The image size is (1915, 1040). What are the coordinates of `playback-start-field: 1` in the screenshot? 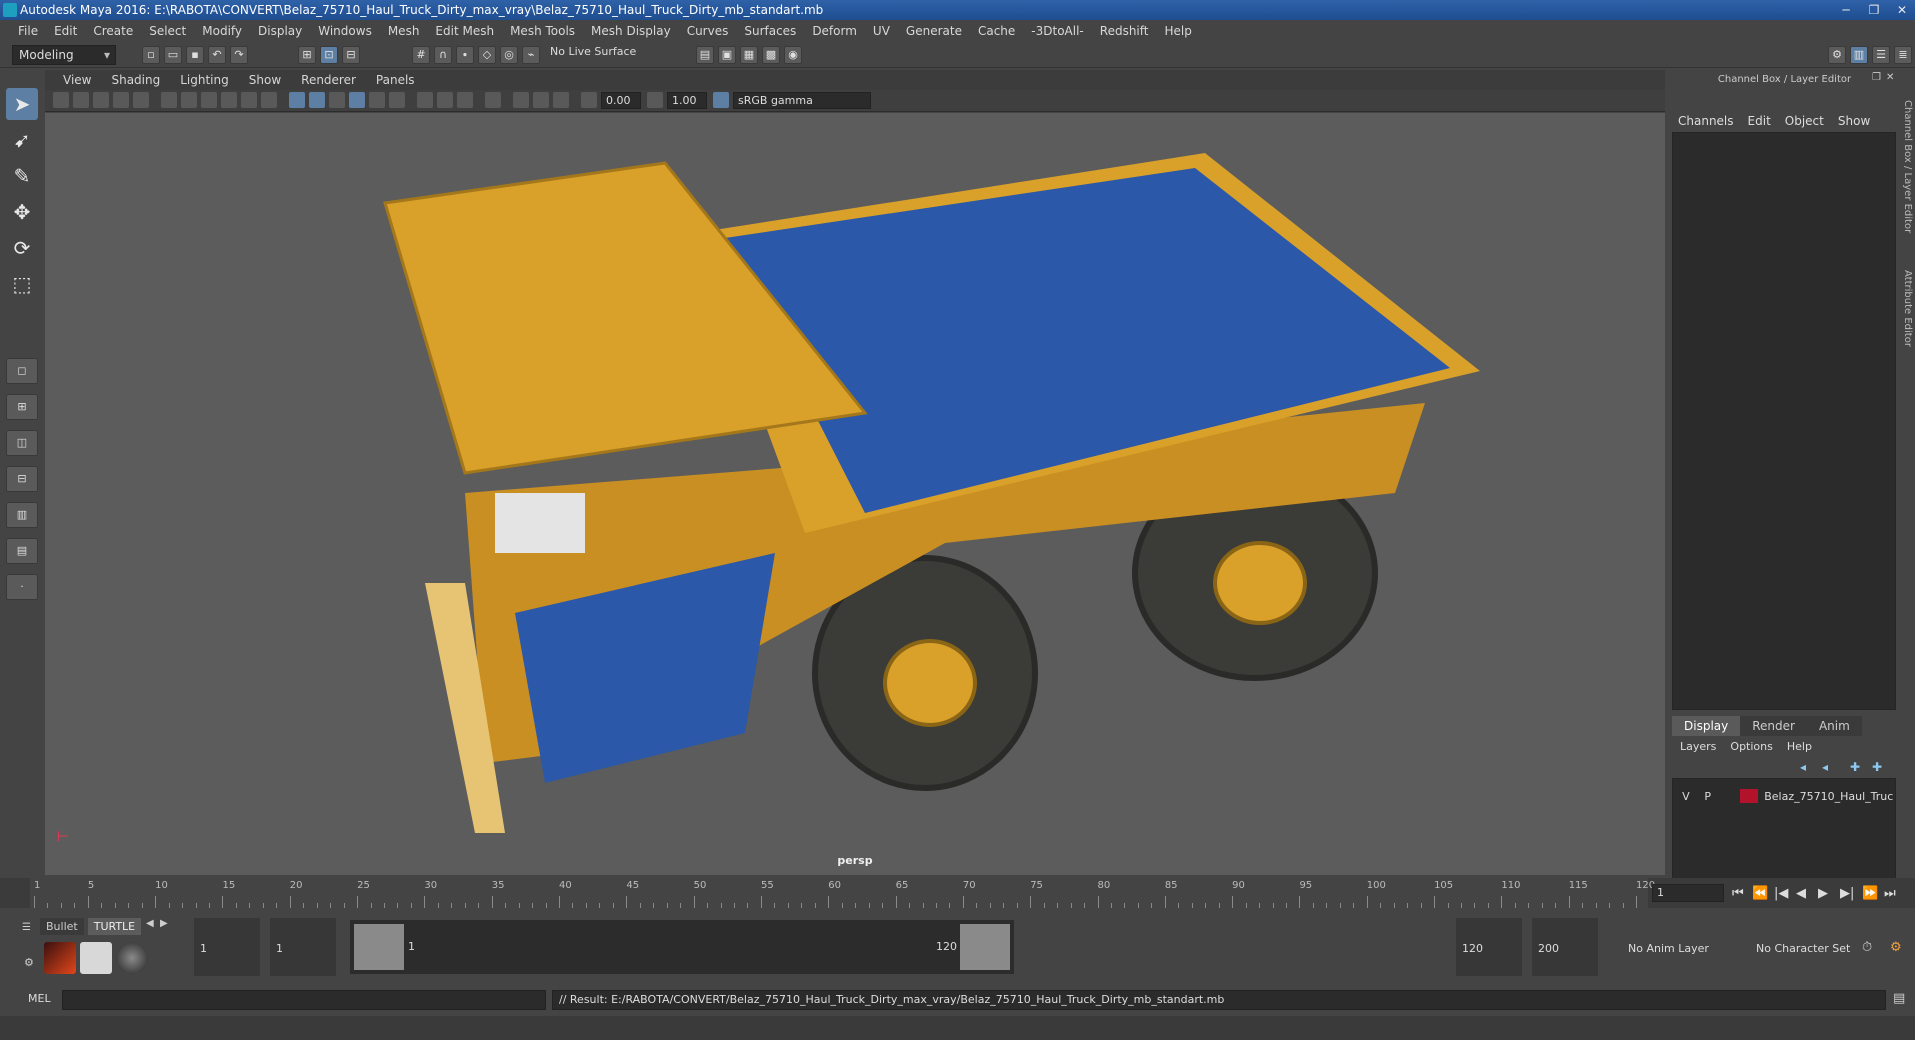 It's located at (303, 947).